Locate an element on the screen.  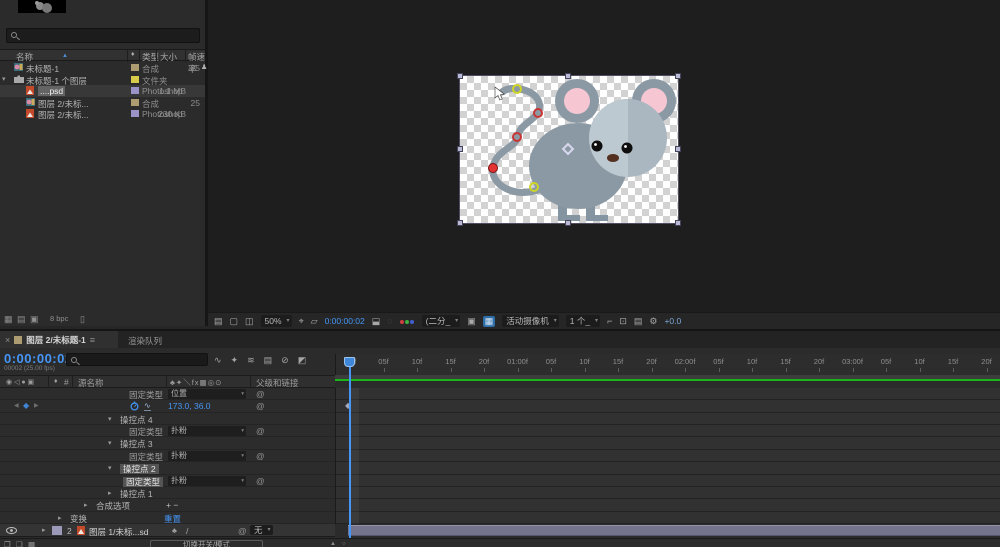
view-count-select: 1 个_ is located at coordinates (583, 321).